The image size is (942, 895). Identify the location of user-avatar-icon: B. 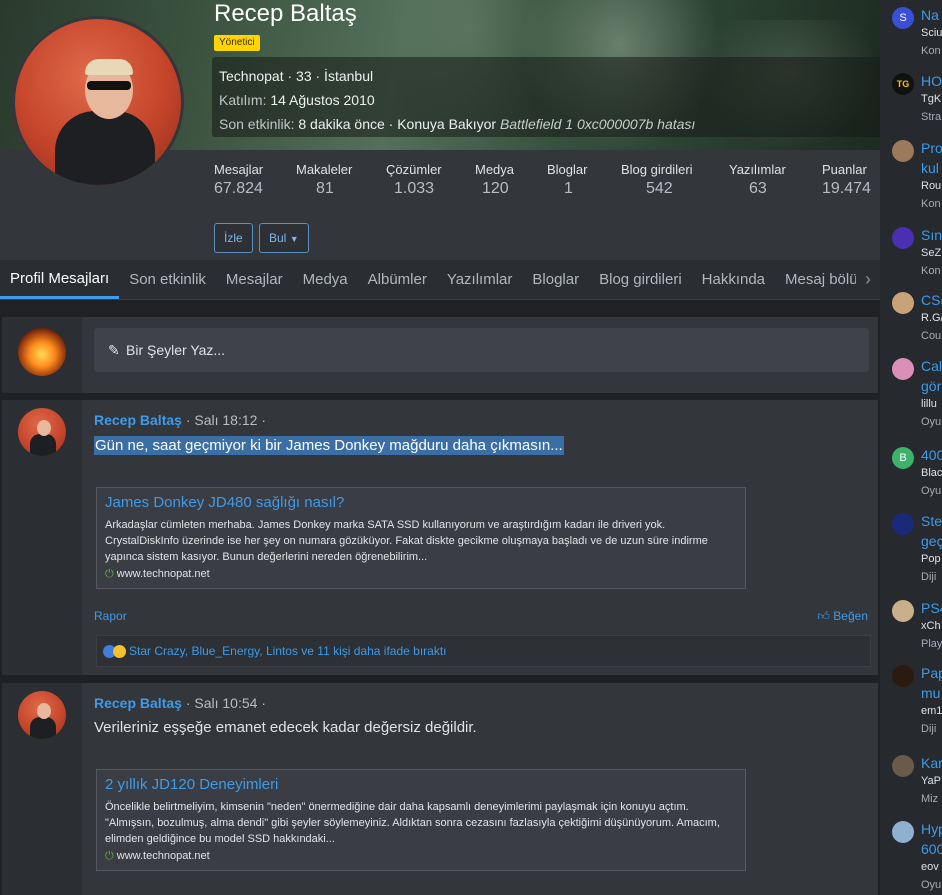
(903, 458).